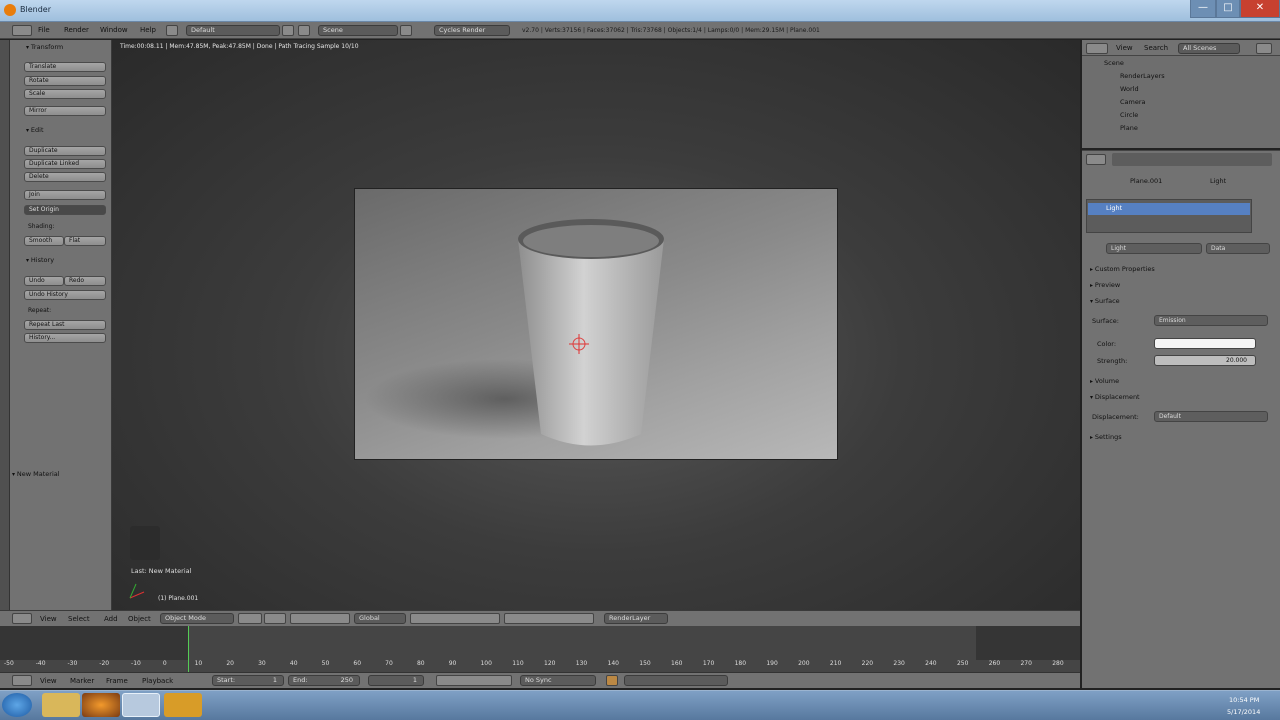 This screenshot has width=1280, height=720. I want to click on menu-playback: Playback, so click(157, 681).